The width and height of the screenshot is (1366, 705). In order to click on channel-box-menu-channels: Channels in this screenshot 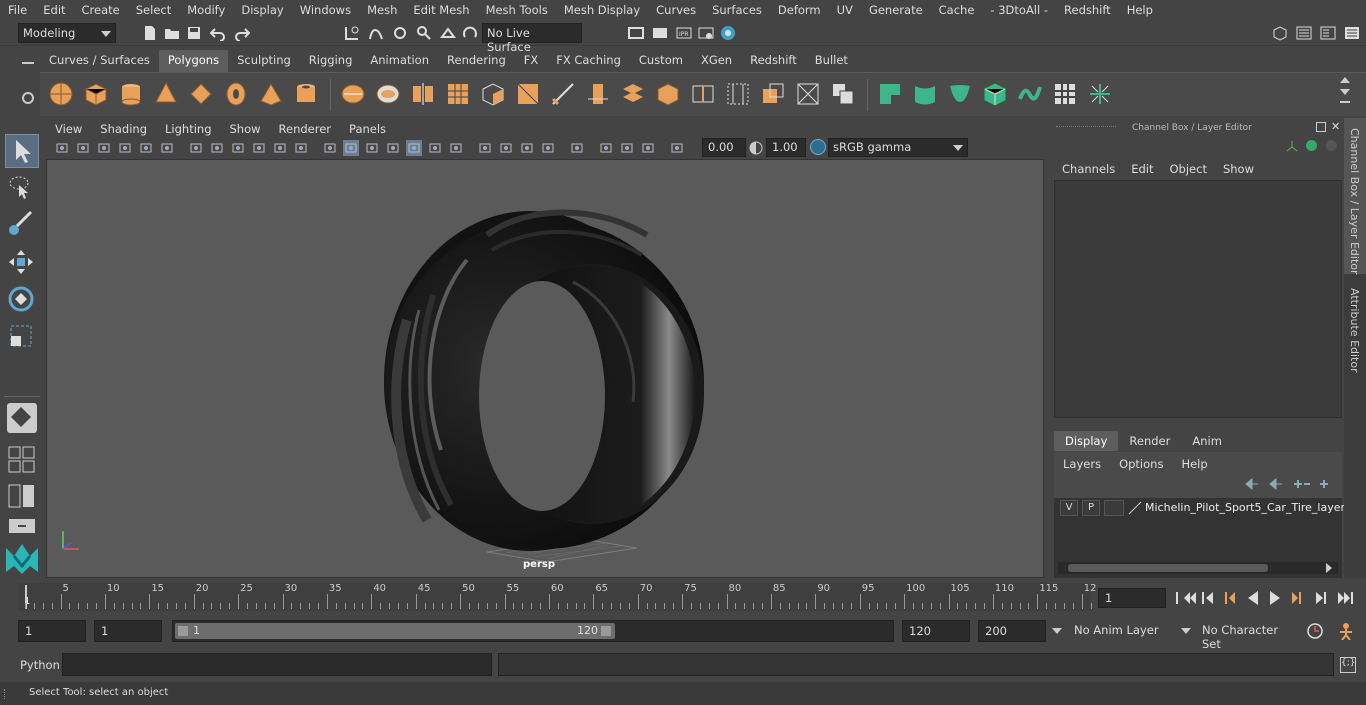, I will do `click(1088, 169)`.